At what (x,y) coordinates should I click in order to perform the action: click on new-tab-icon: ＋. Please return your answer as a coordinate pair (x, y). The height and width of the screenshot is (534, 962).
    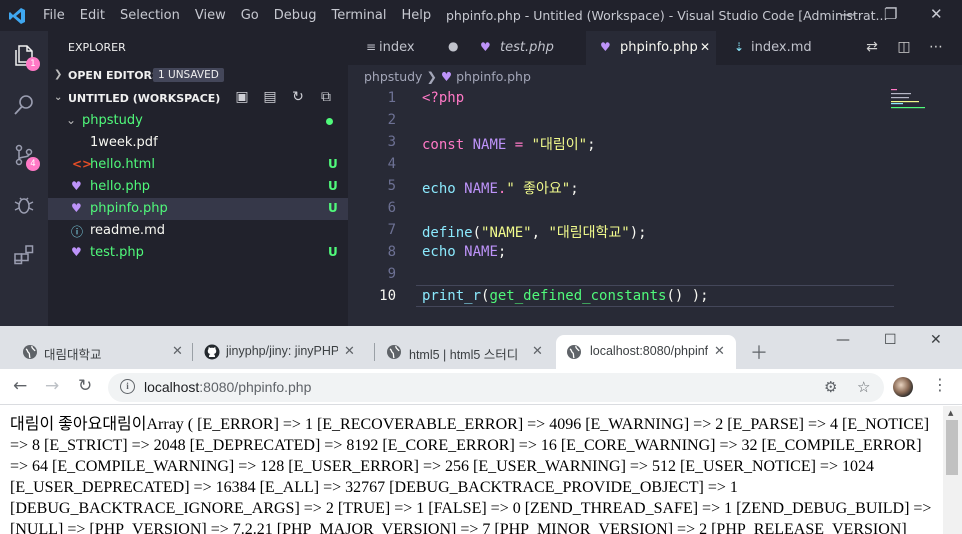
    Looking at the image, I should click on (759, 352).